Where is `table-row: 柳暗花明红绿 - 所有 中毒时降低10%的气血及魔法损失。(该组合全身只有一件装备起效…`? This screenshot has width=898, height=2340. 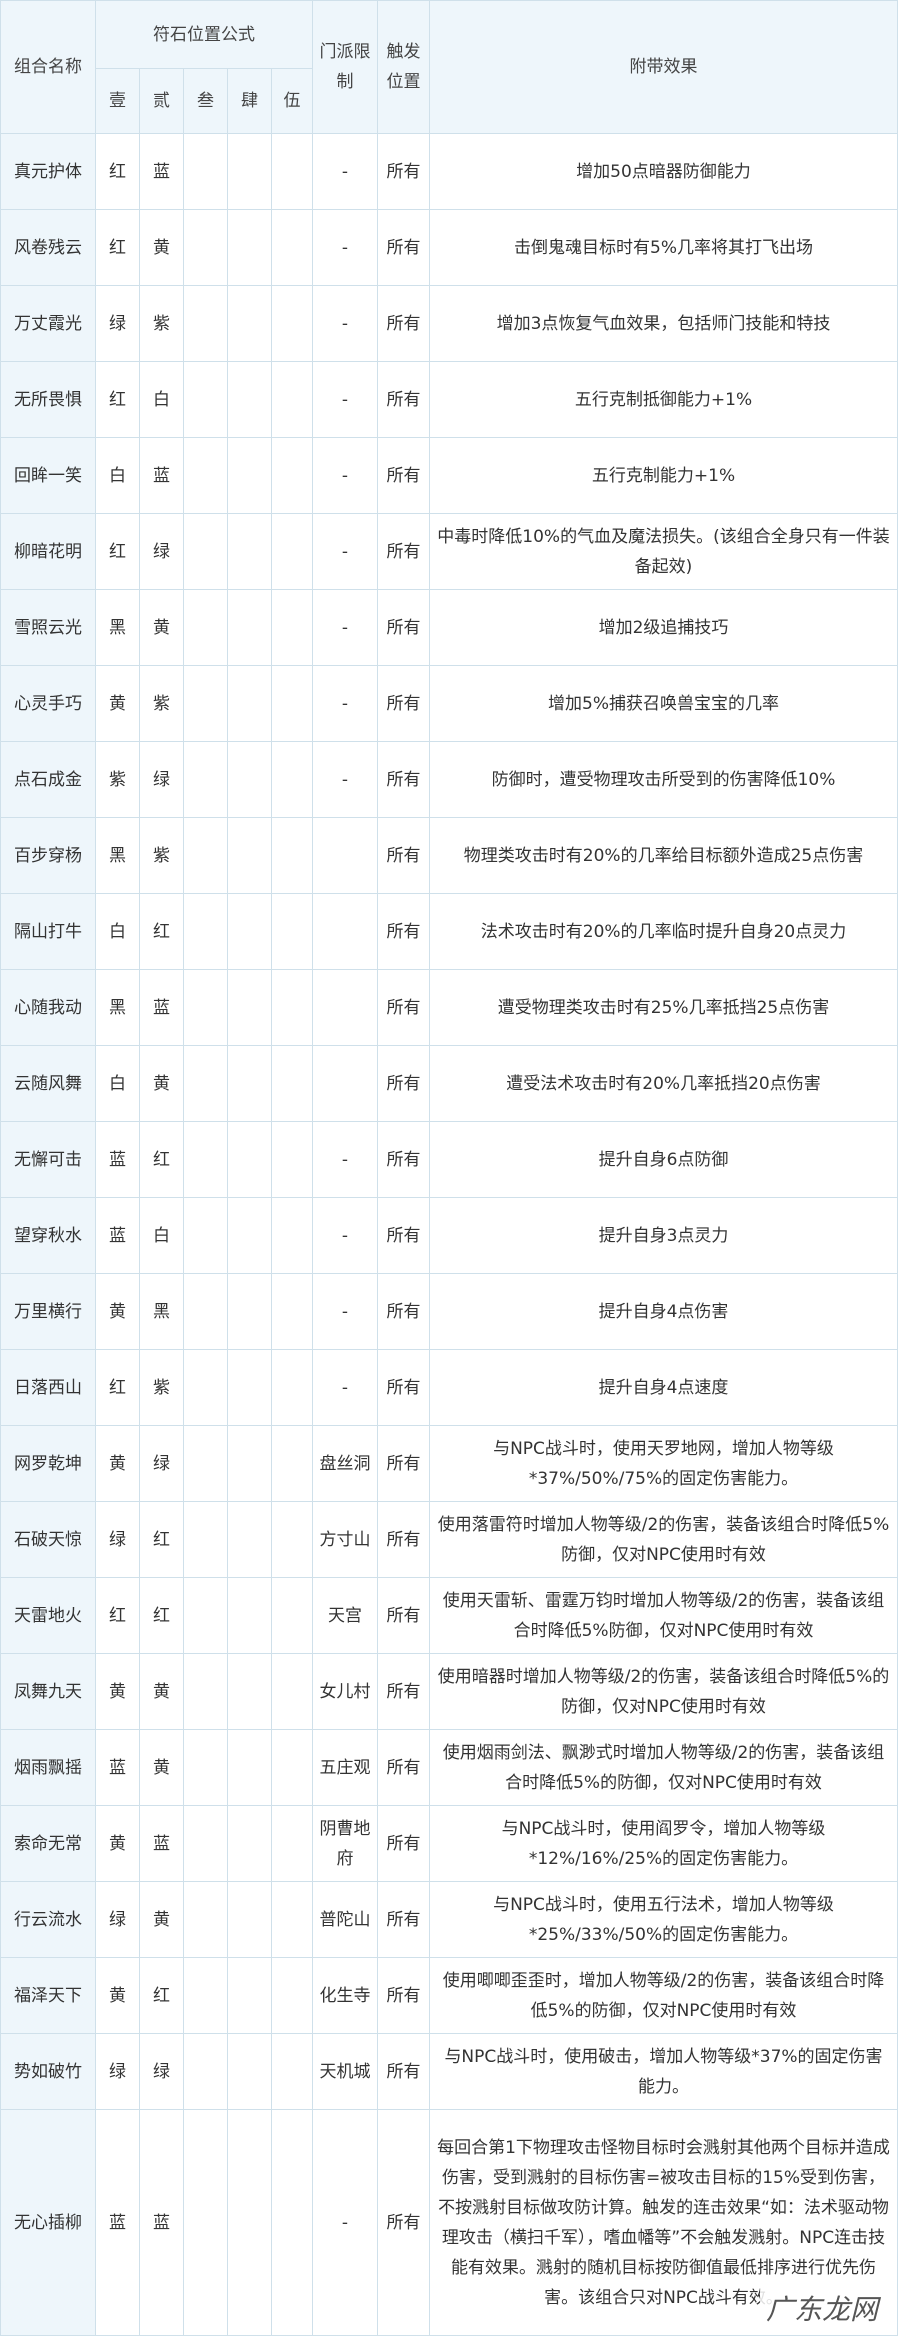
table-row: 柳暗花明红绿 - 所有 中毒时降低10%的气血及魔法损失。(该组合全身只有一件装备起效… is located at coordinates (449, 551).